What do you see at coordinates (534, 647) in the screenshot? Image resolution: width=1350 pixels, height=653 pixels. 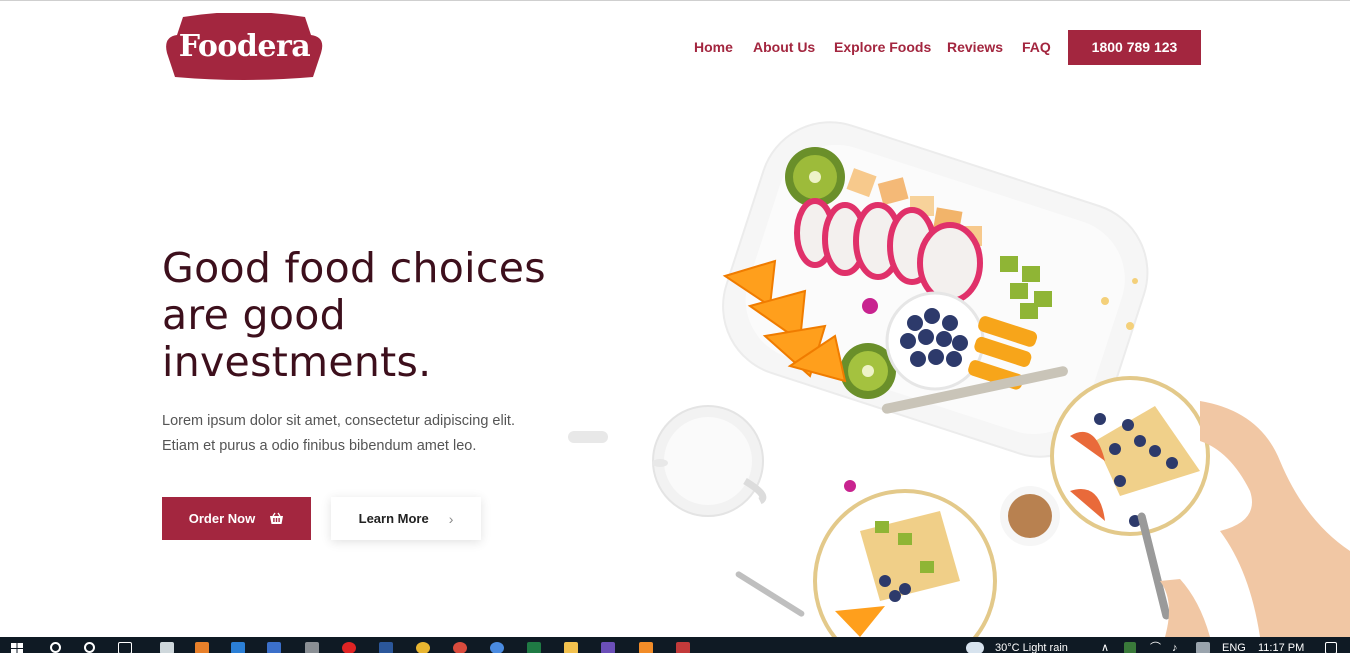 I see `excel-icon` at bounding box center [534, 647].